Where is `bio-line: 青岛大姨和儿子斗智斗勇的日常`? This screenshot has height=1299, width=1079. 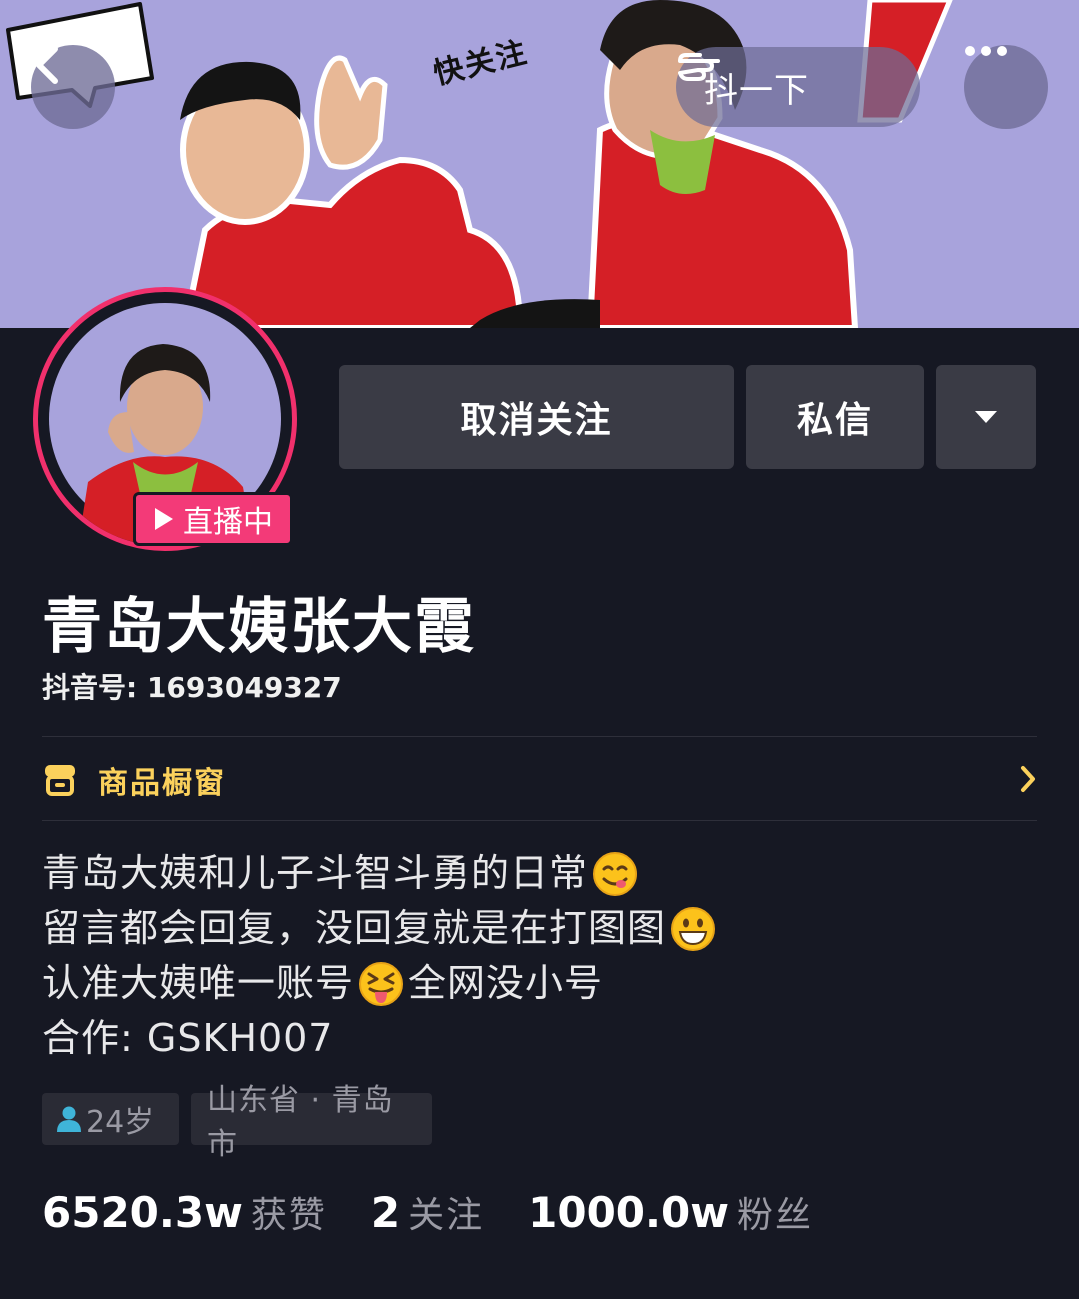 bio-line: 青岛大姨和儿子斗智斗勇的日常 is located at coordinates (381, 873).